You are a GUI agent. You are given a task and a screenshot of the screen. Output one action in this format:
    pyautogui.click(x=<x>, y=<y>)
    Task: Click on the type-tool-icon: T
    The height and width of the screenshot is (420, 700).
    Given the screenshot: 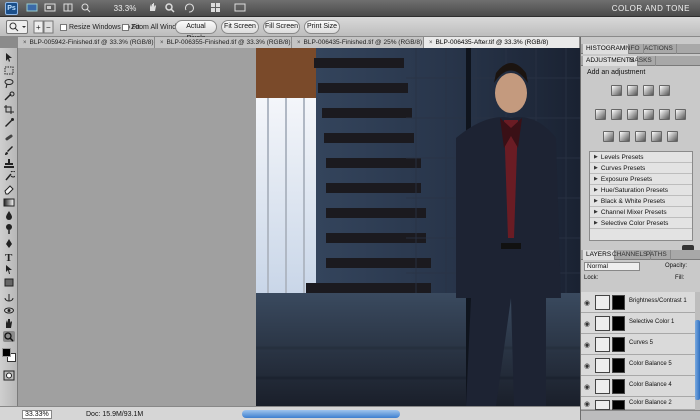 What is the action you would take?
    pyautogui.click(x=9, y=257)
    